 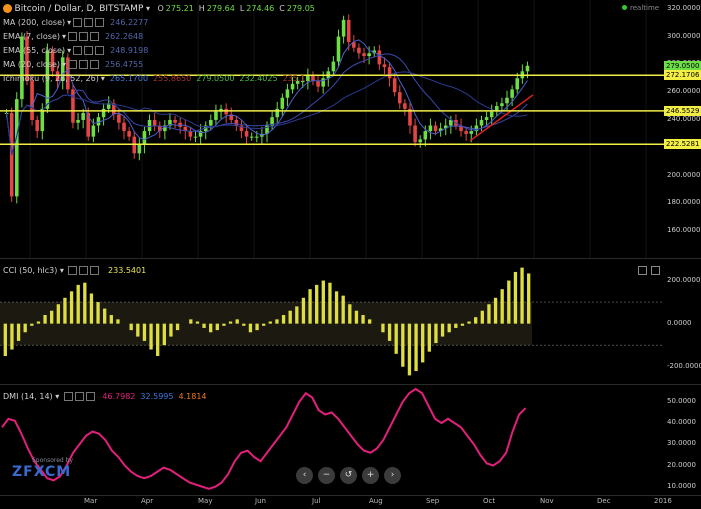 What do you see at coordinates (124, 36) in the screenshot?
I see `indicator-value: 262.2648` at bounding box center [124, 36].